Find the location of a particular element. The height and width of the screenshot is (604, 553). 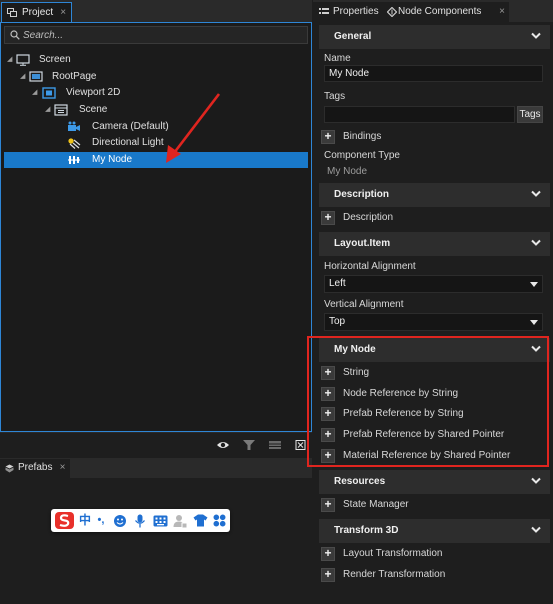

tab-project-label: Project is located at coordinates (38, 12).